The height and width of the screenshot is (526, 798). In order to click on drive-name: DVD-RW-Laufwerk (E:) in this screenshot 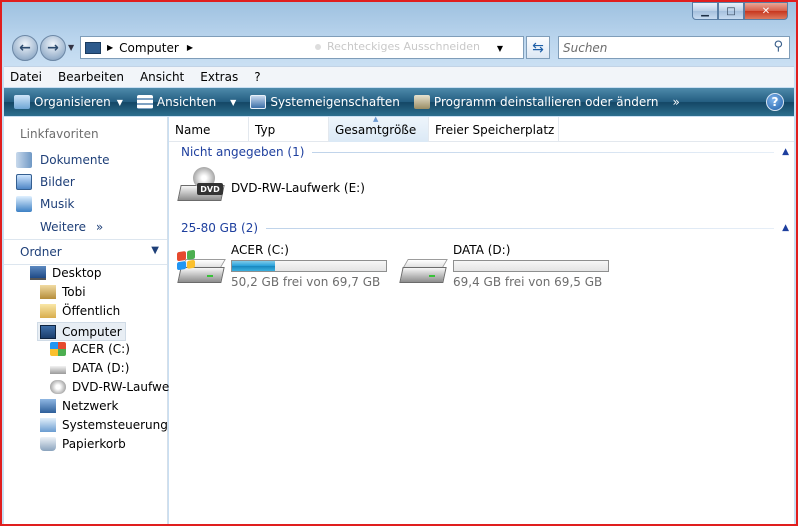, I will do `click(298, 188)`.